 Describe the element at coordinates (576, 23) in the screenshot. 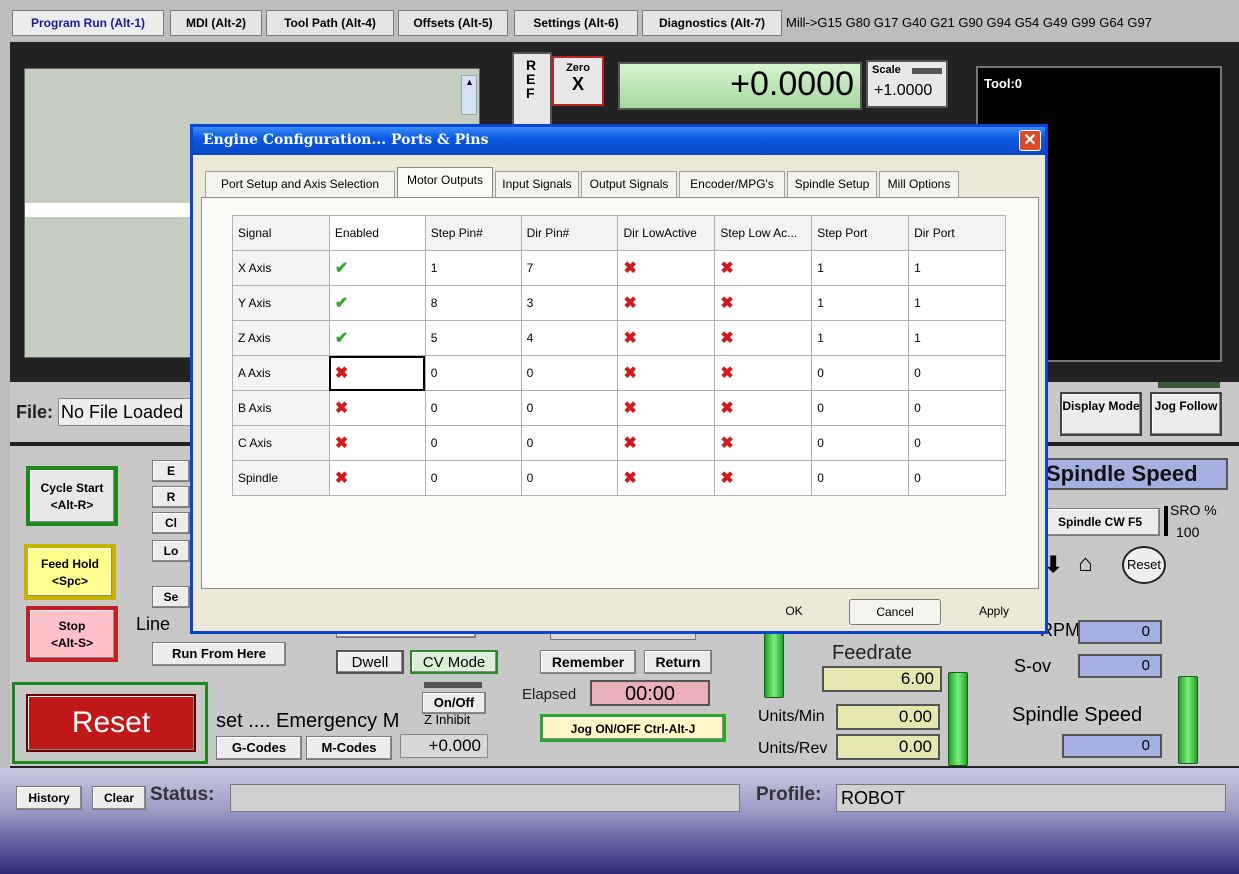

I see `tab-settings: Settings (Alt-6)` at that location.